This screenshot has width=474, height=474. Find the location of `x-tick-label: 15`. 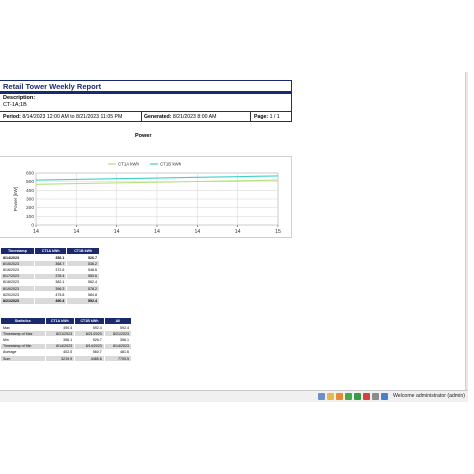

x-tick-label: 15 is located at coordinates (278, 232).